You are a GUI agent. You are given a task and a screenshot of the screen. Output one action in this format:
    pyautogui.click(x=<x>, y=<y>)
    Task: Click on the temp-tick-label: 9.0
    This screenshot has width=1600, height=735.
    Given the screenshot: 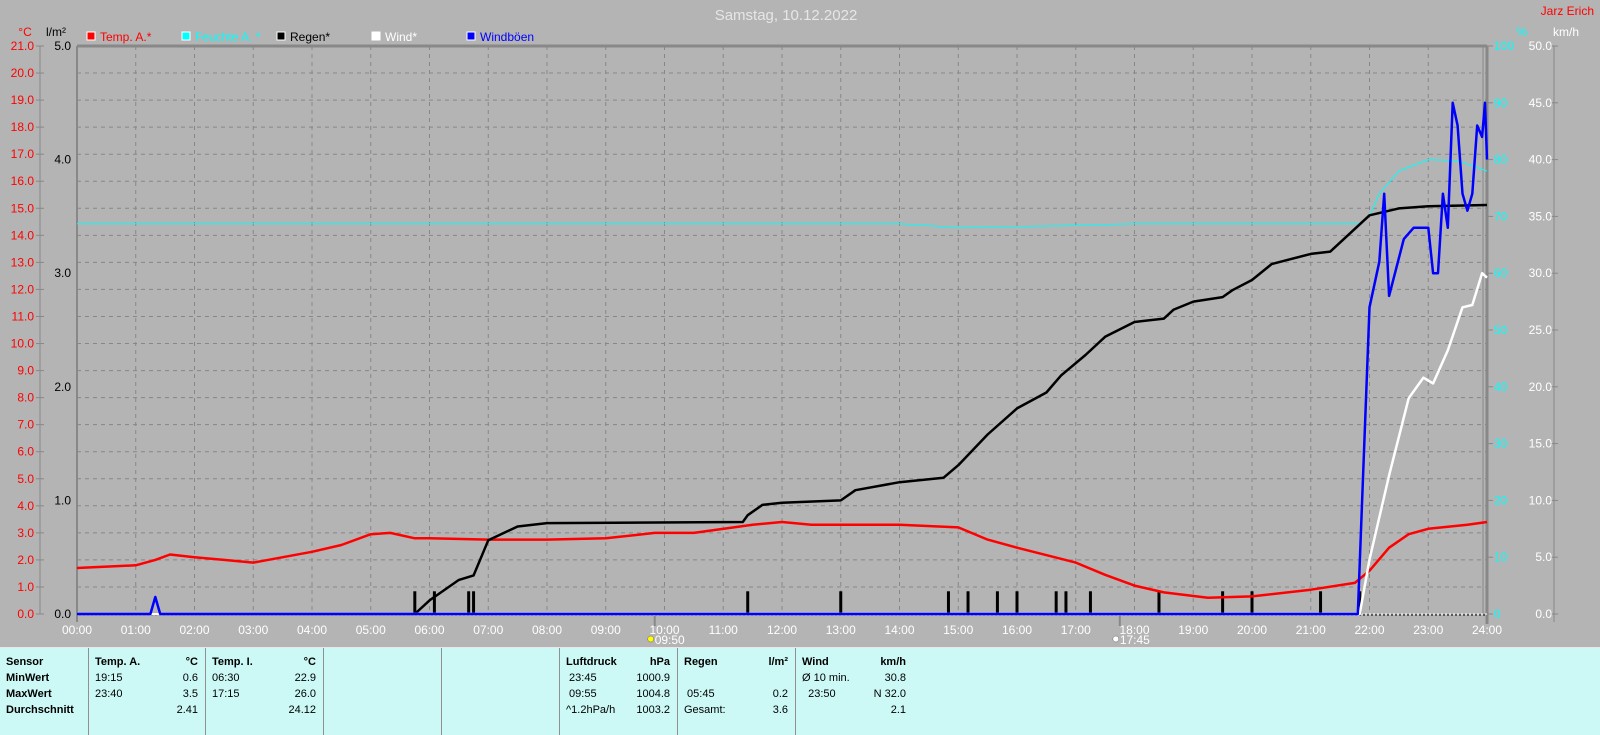 What is the action you would take?
    pyautogui.click(x=25, y=371)
    